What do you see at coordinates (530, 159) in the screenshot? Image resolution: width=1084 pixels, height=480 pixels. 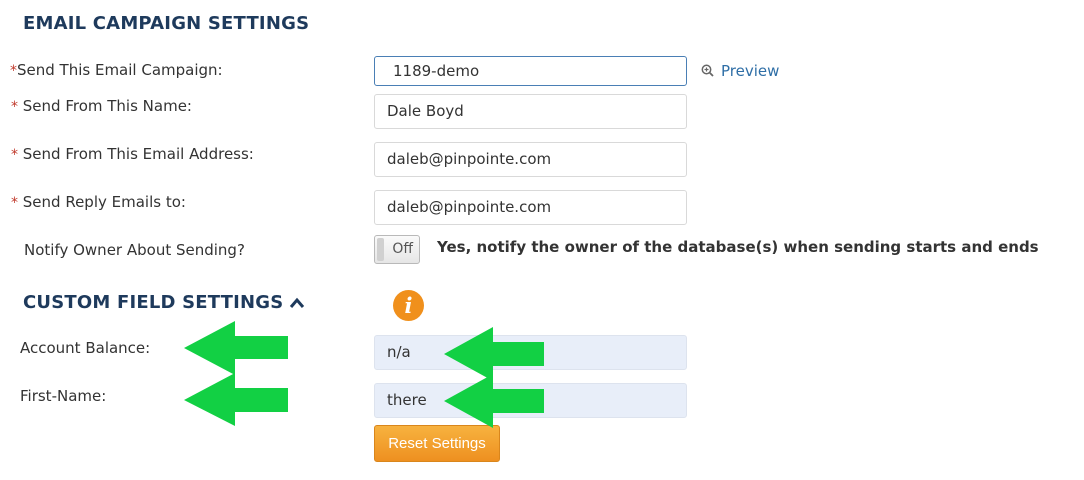 I see `from-email-input: daleb@pinpointe.com` at bounding box center [530, 159].